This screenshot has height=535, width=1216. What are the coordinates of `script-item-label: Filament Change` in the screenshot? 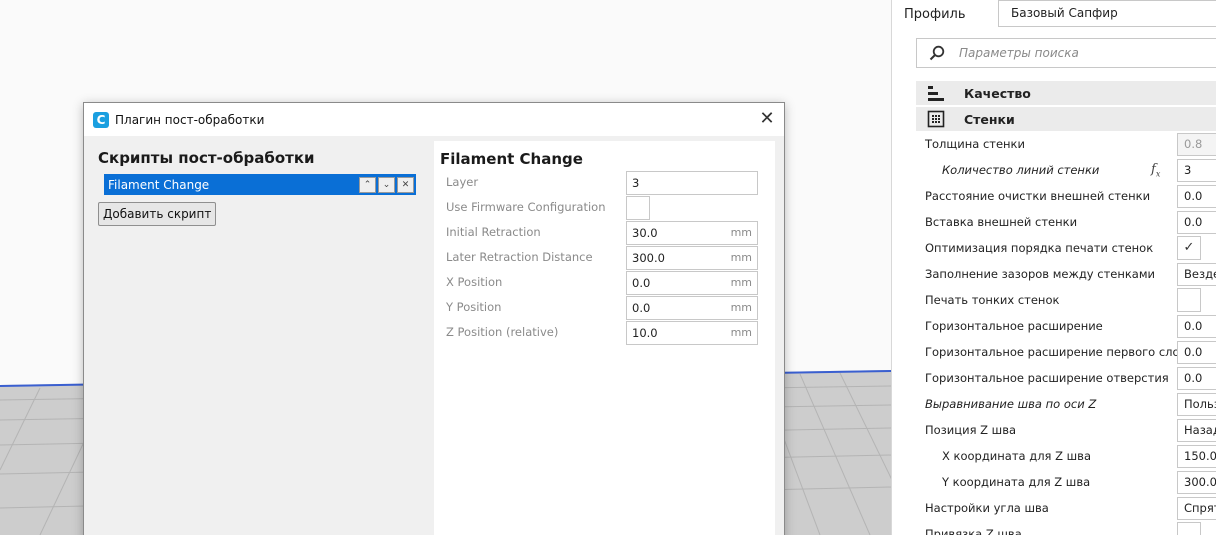 It's located at (159, 184).